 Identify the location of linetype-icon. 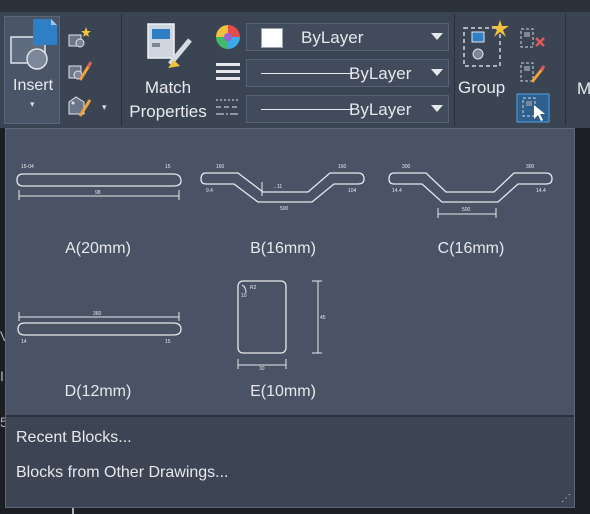
(228, 72).